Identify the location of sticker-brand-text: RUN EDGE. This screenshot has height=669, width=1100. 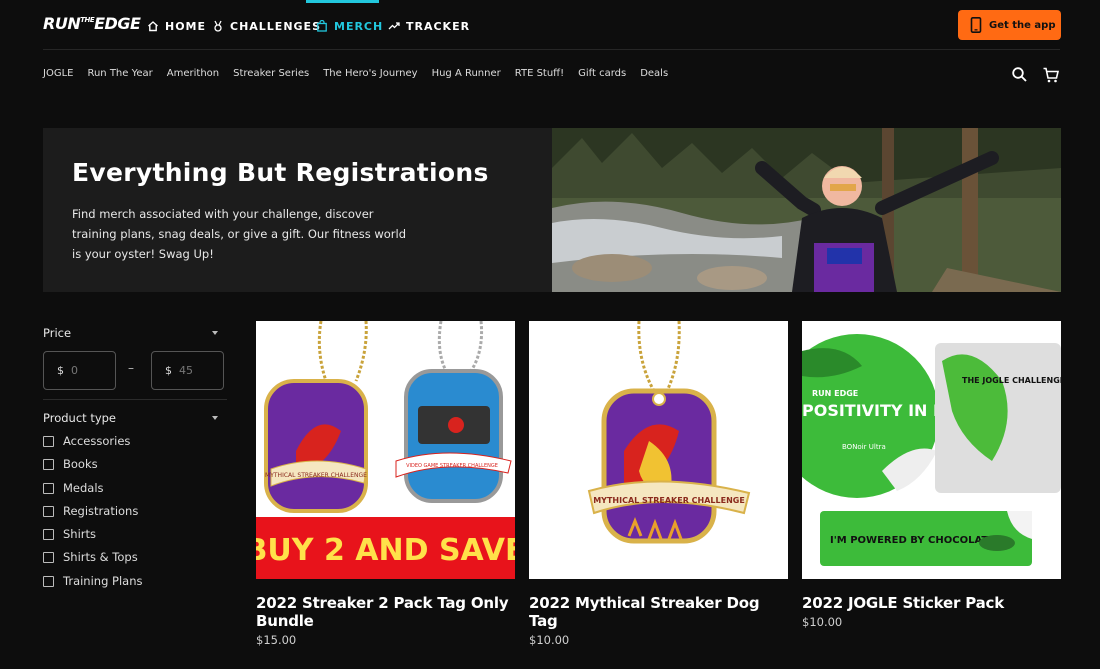
(835, 393).